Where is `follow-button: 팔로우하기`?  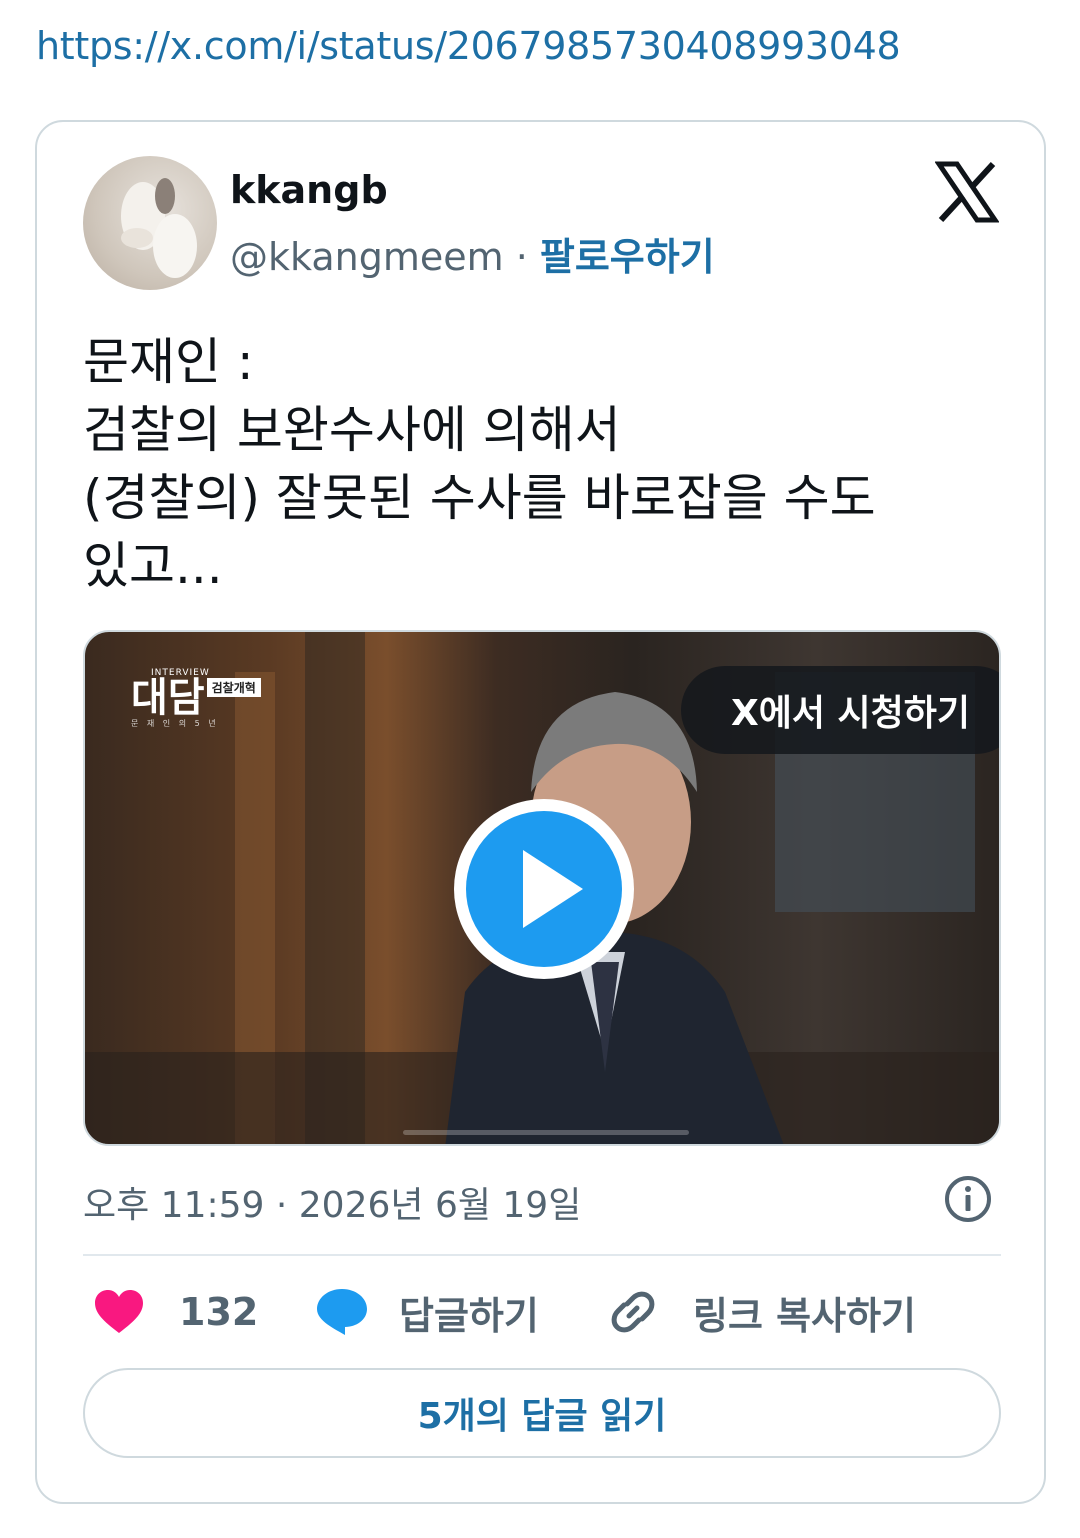
follow-button: 팔로우하기 is located at coordinates (627, 257).